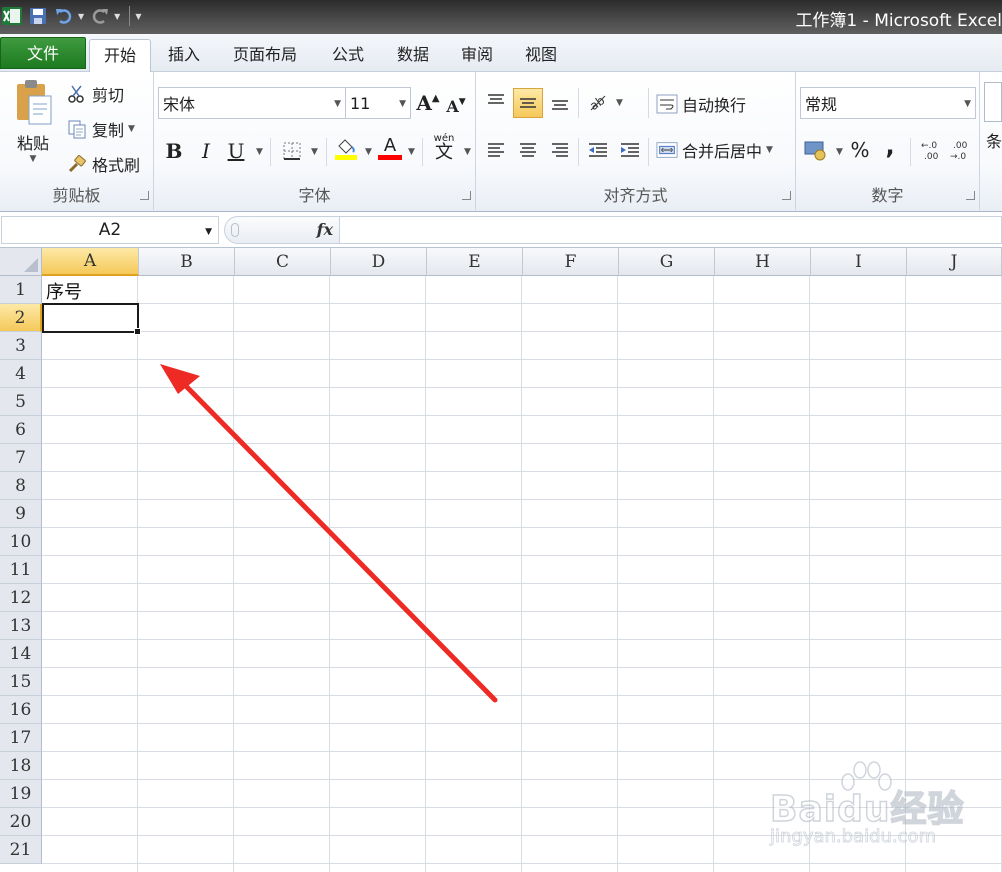 The width and height of the screenshot is (1002, 872). What do you see at coordinates (816, 150) in the screenshot?
I see `accounting-format-button` at bounding box center [816, 150].